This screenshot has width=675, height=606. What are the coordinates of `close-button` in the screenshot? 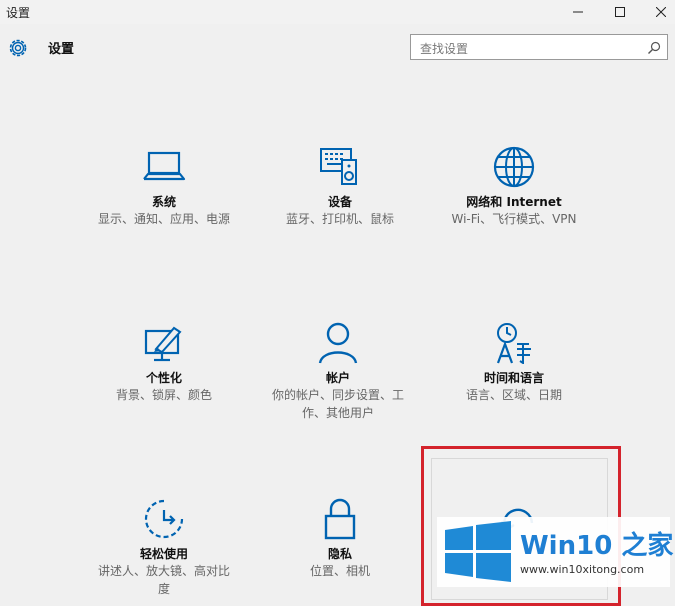 It's located at (658, 12).